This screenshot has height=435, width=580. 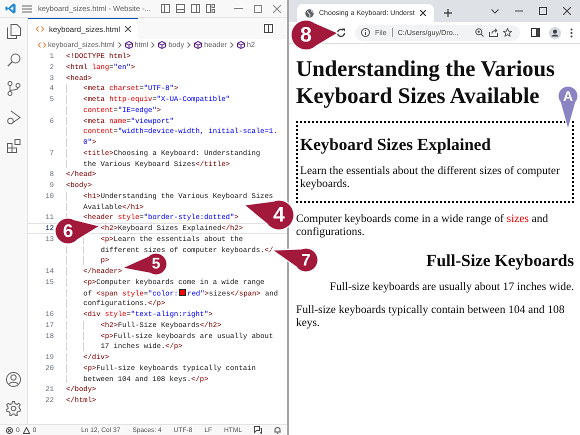 What do you see at coordinates (431, 317) in the screenshot?
I see `paragraph: Full-size keyboards typically contain between 104 and 108 keys.` at bounding box center [431, 317].